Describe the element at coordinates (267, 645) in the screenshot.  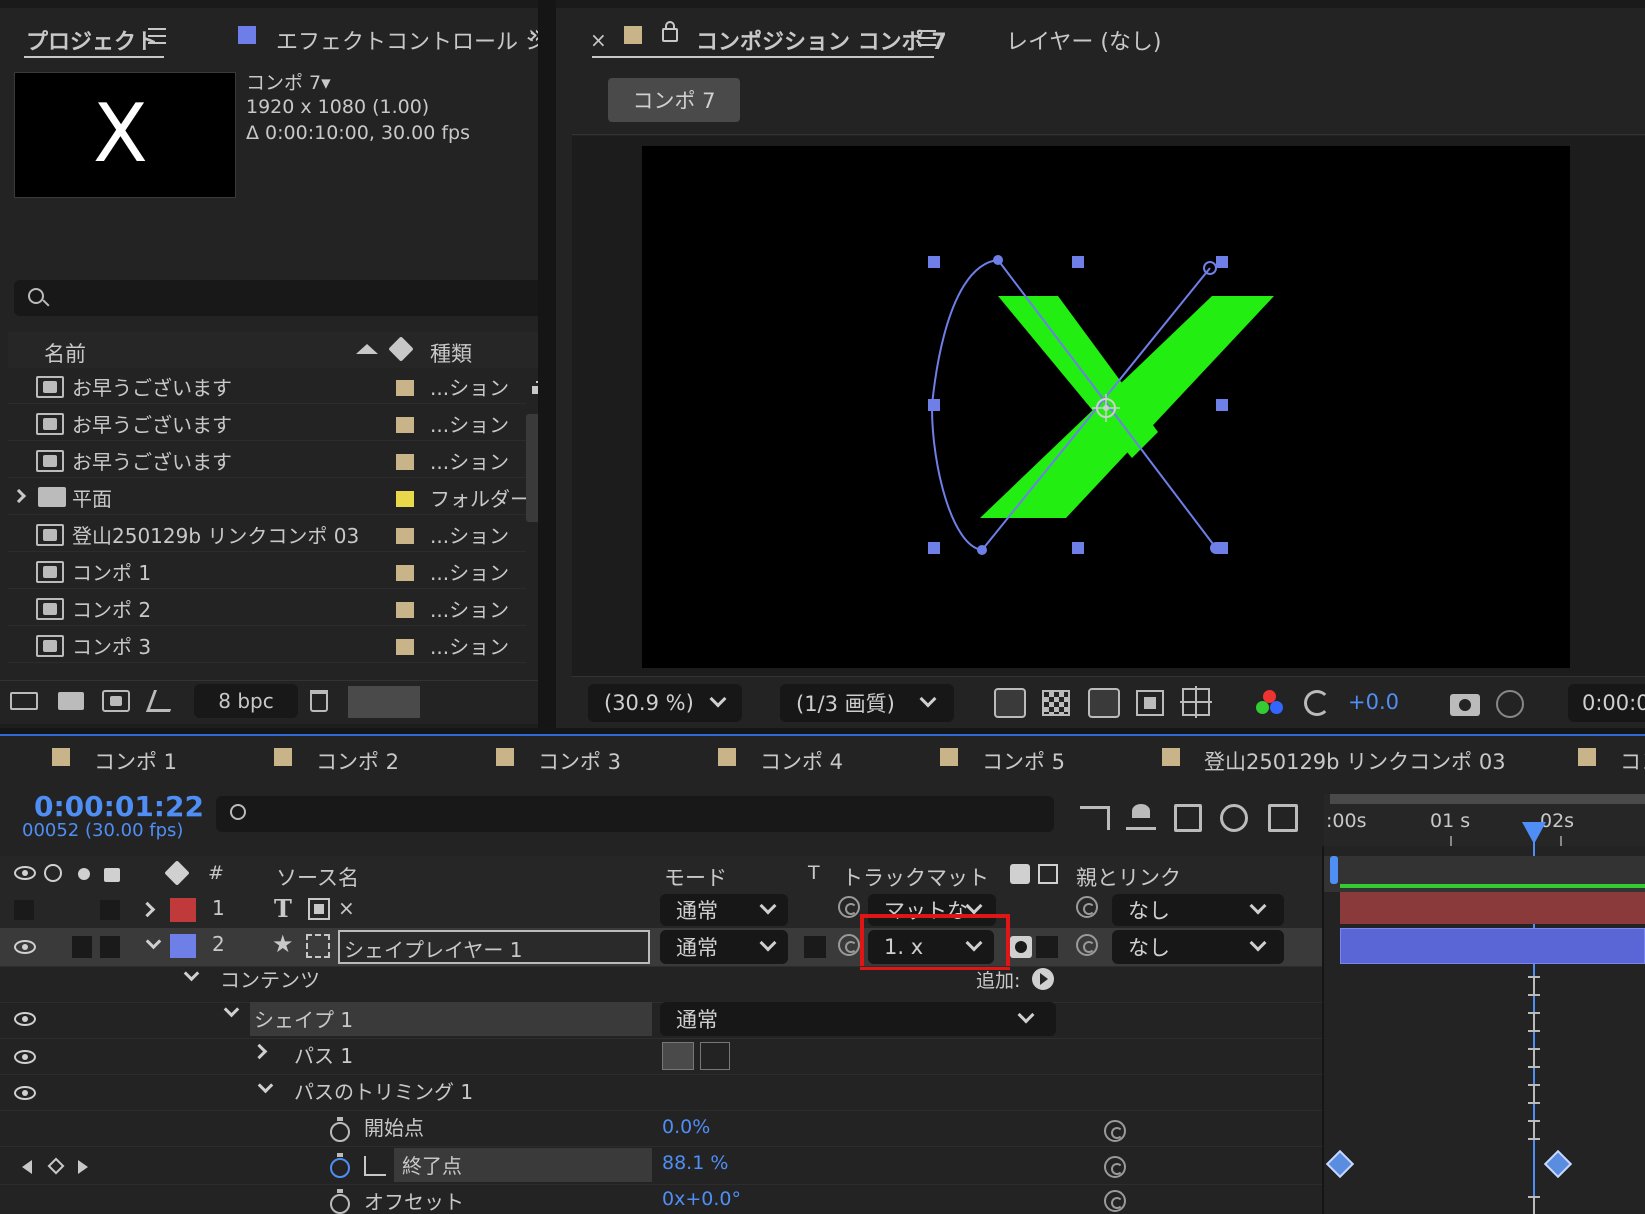
I see `project-list-item: コンポ 3 ...ション` at that location.